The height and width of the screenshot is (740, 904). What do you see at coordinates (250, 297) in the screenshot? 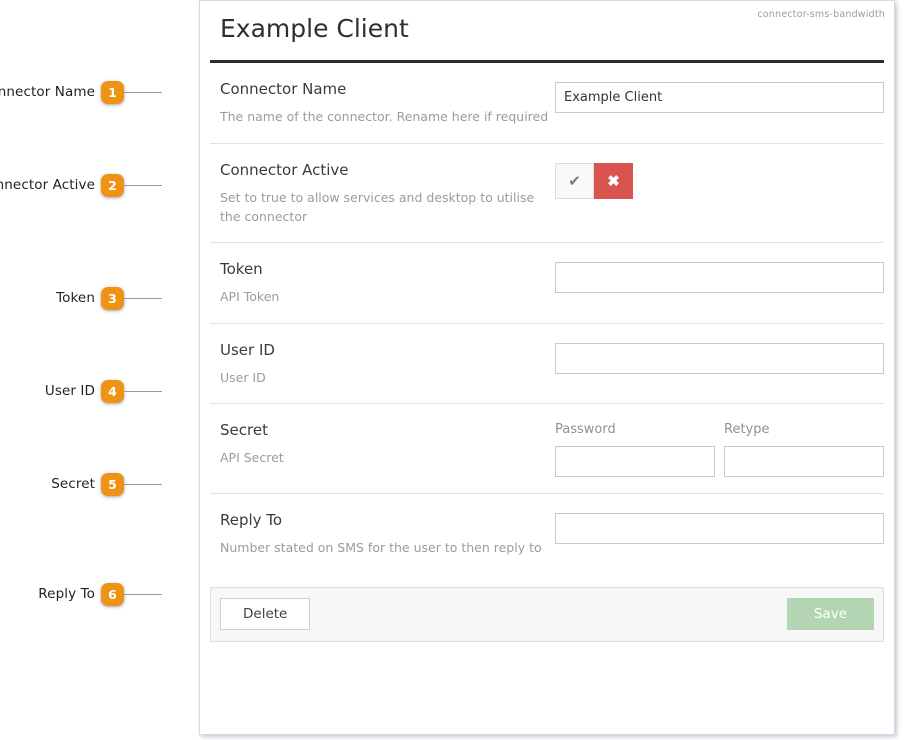
I see `field-description: API Token` at bounding box center [250, 297].